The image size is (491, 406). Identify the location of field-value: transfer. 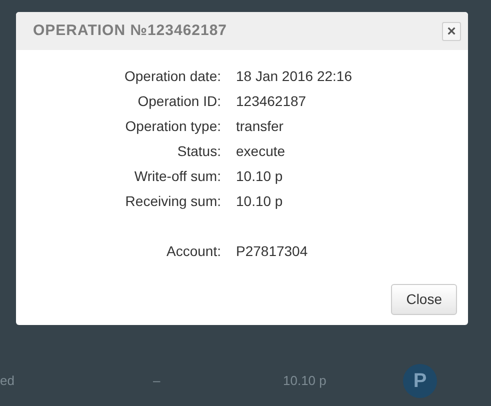
(260, 126).